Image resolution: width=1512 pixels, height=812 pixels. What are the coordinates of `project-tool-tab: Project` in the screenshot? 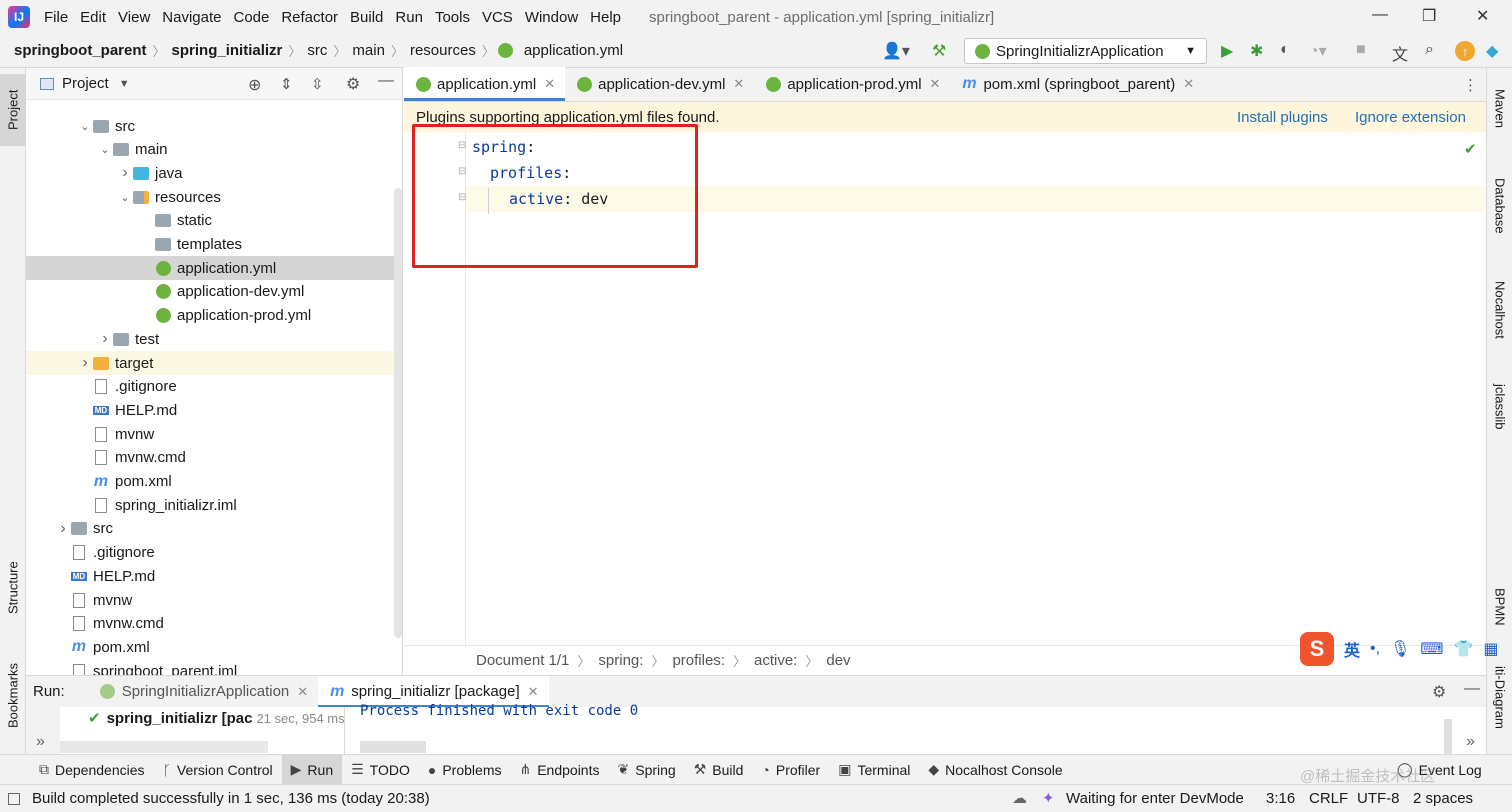 It's located at (13, 110).